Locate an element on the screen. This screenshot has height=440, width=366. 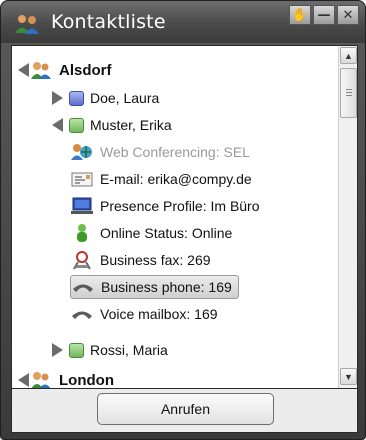
detail-label: Web Conferencing: SEL is located at coordinates (175, 152).